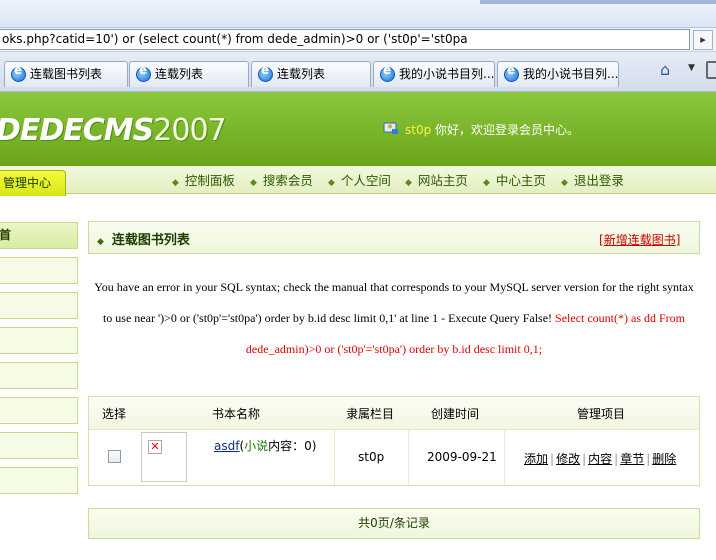 Image resolution: width=716 pixels, height=560 pixels. I want to click on row-checkbox, so click(114, 456).